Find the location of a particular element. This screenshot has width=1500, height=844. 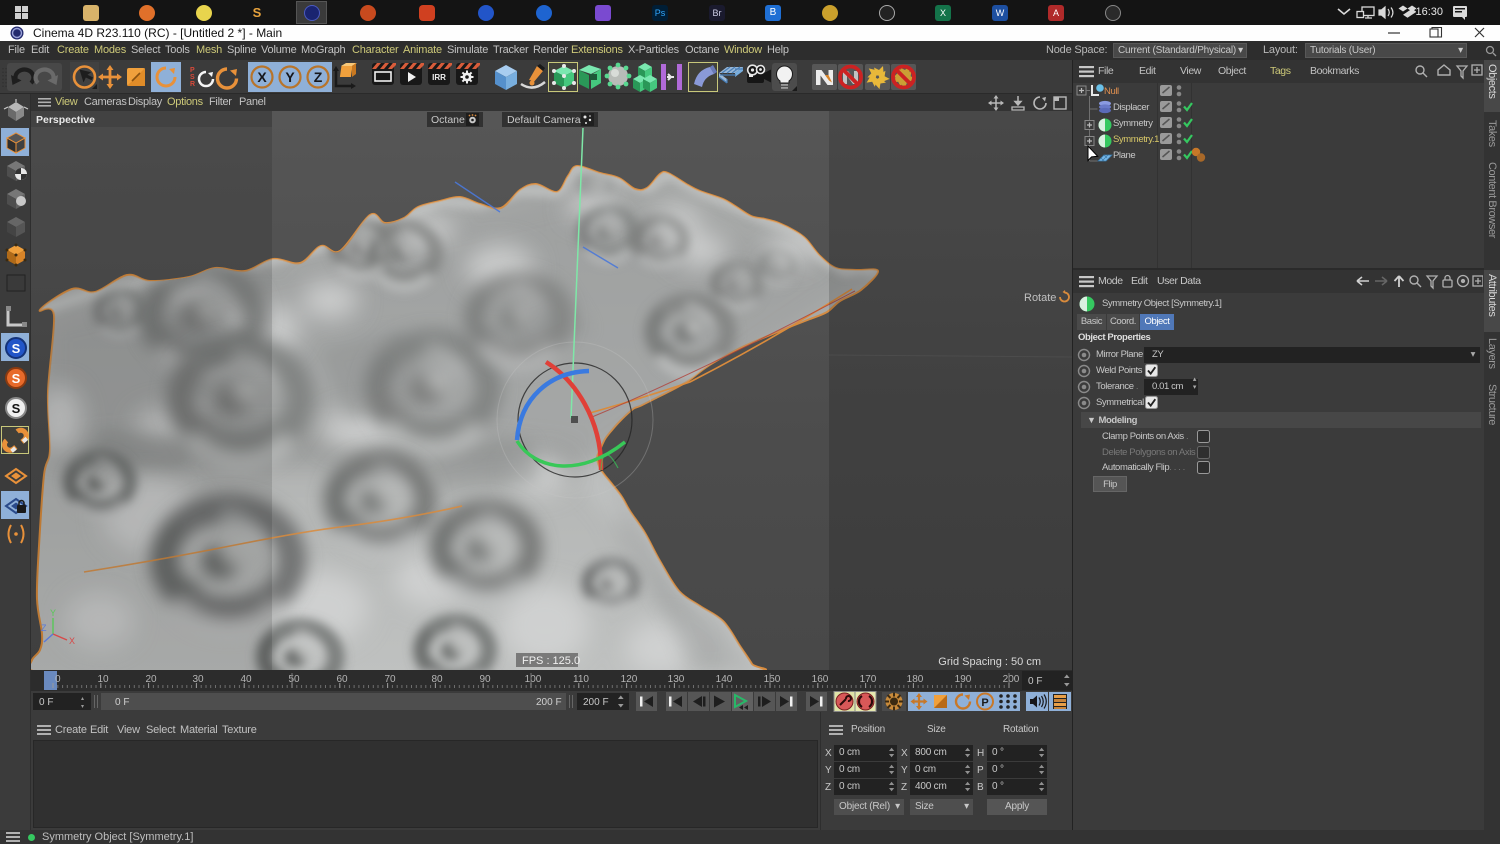

svg-text: 0 is located at coordinates (58, 679).